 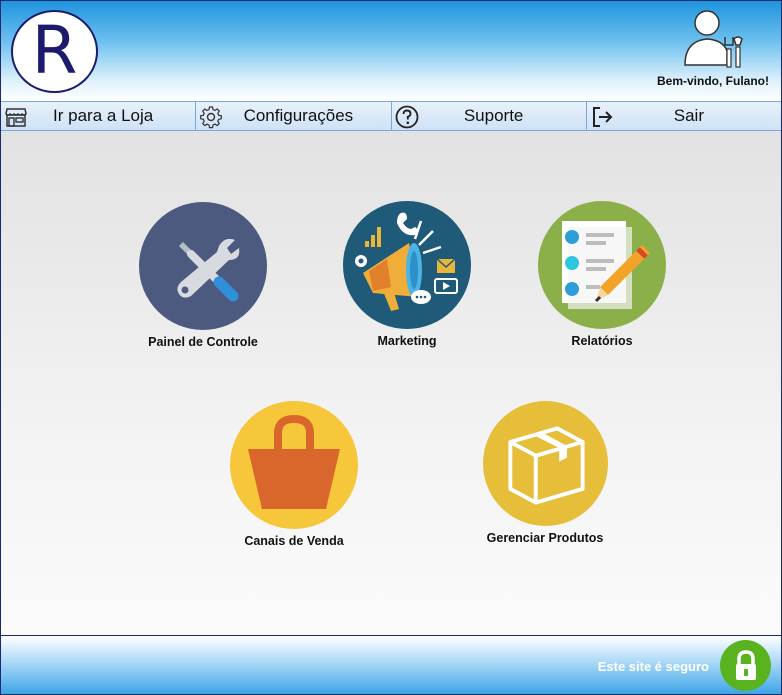 I want to click on tile-manage-products: Gerenciar Produtos, so click(x=545, y=473).